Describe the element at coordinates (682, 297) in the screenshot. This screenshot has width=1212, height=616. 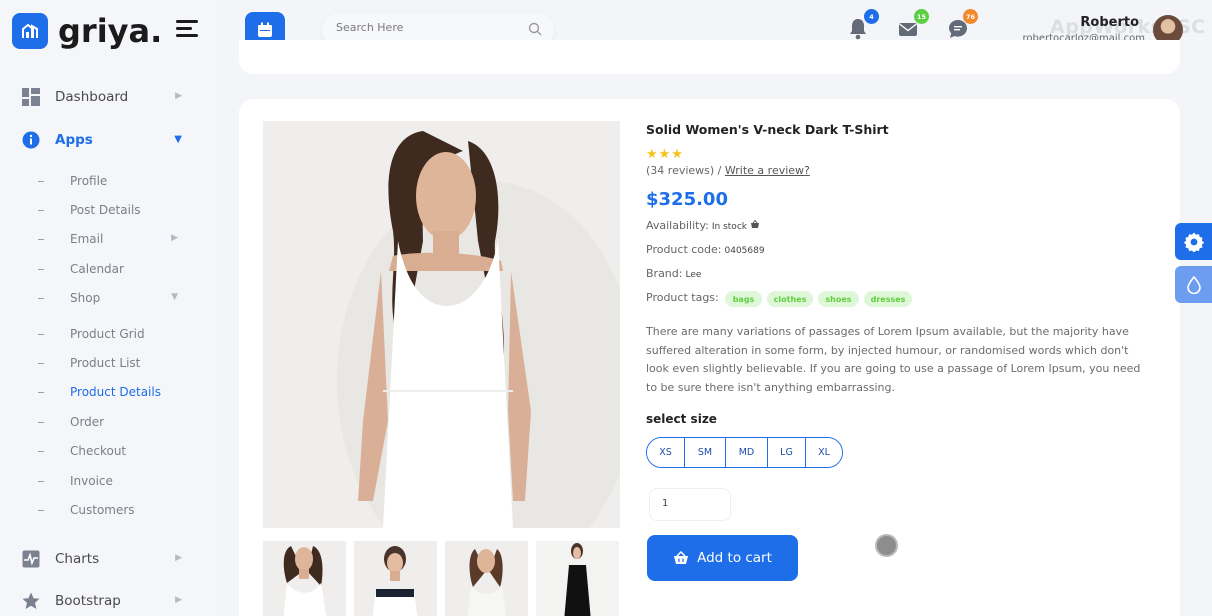
I see `product-tags-label: Product tags:` at that location.